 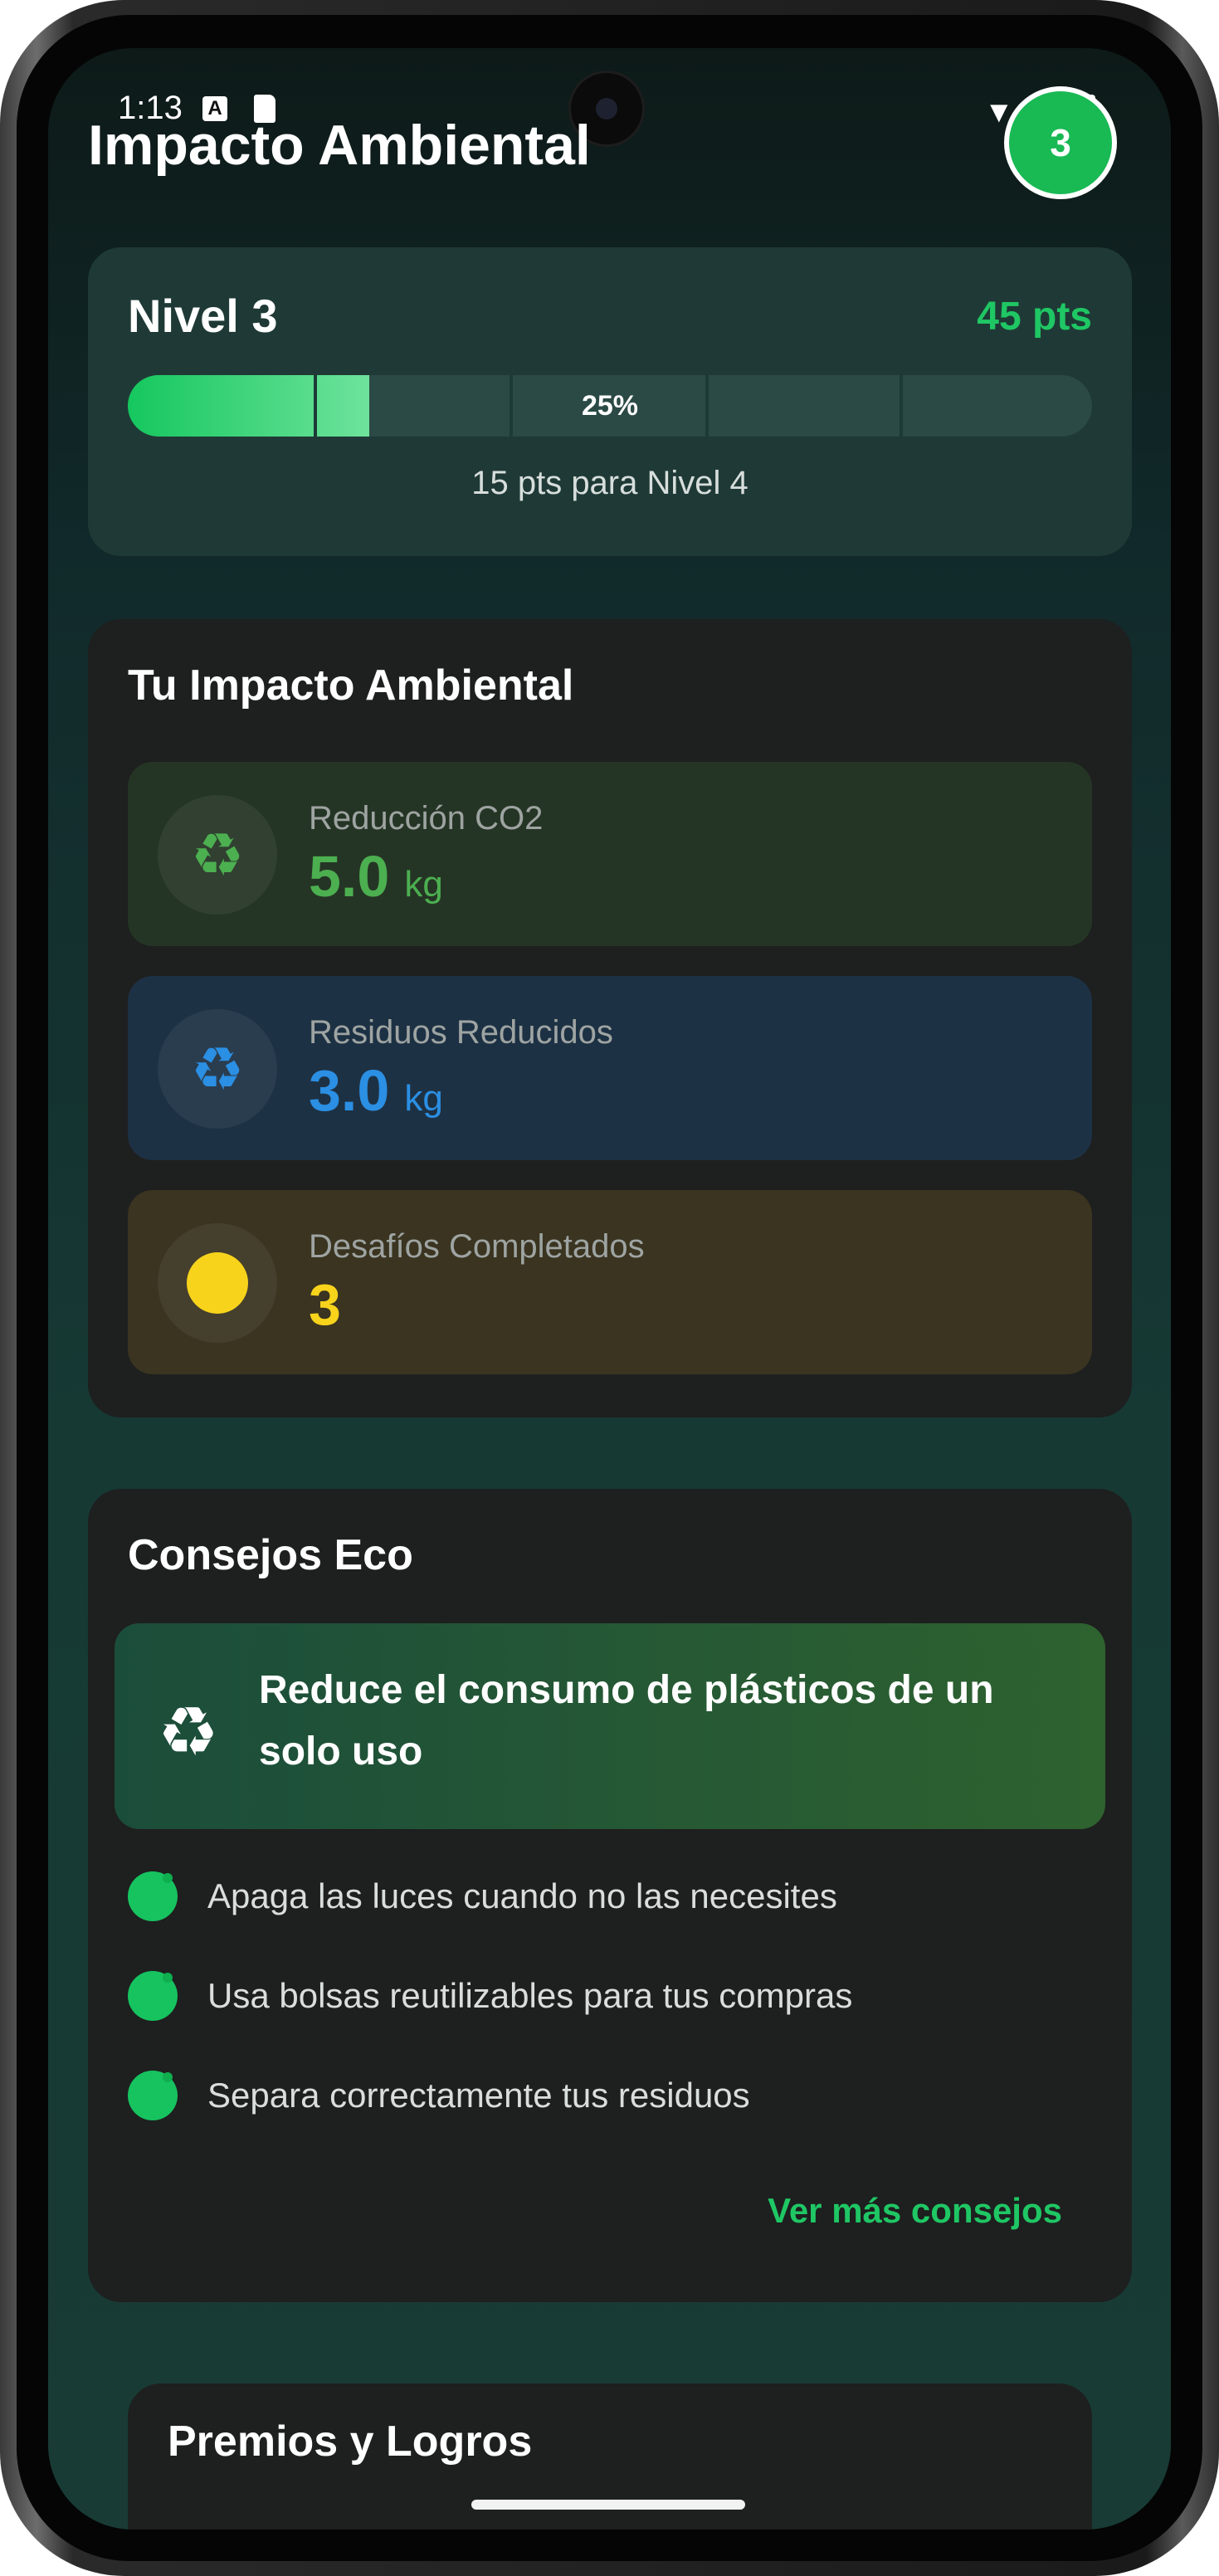 I want to click on level-progress-bar: 25%, so click(x=610, y=406).